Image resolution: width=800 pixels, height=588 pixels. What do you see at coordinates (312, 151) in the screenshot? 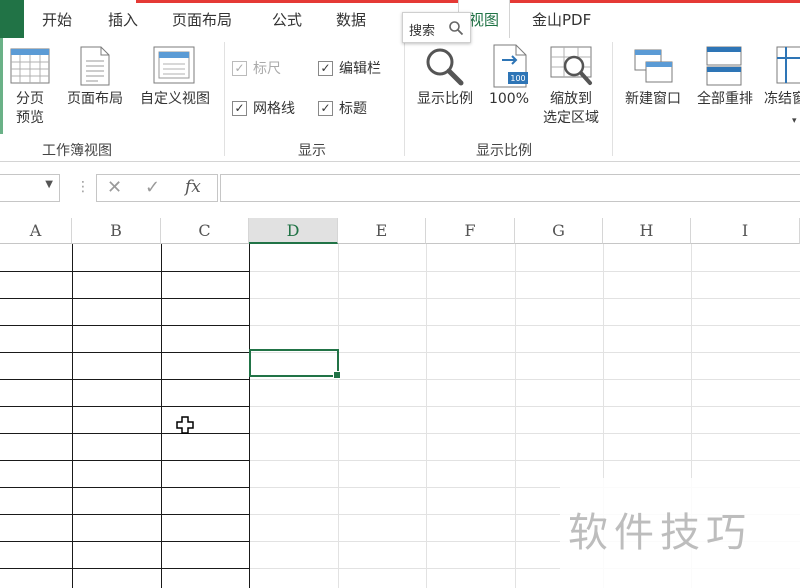
I see `show-group-label: 显示` at bounding box center [312, 151].